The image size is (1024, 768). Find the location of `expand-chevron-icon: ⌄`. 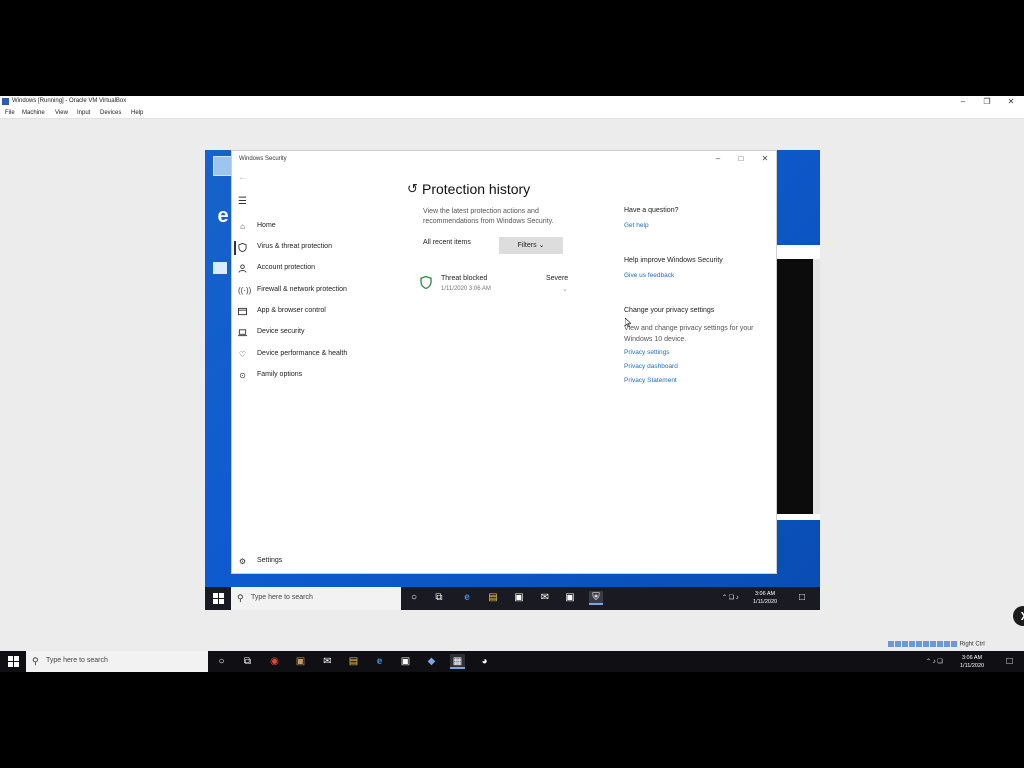

expand-chevron-icon: ⌄ is located at coordinates (565, 289).